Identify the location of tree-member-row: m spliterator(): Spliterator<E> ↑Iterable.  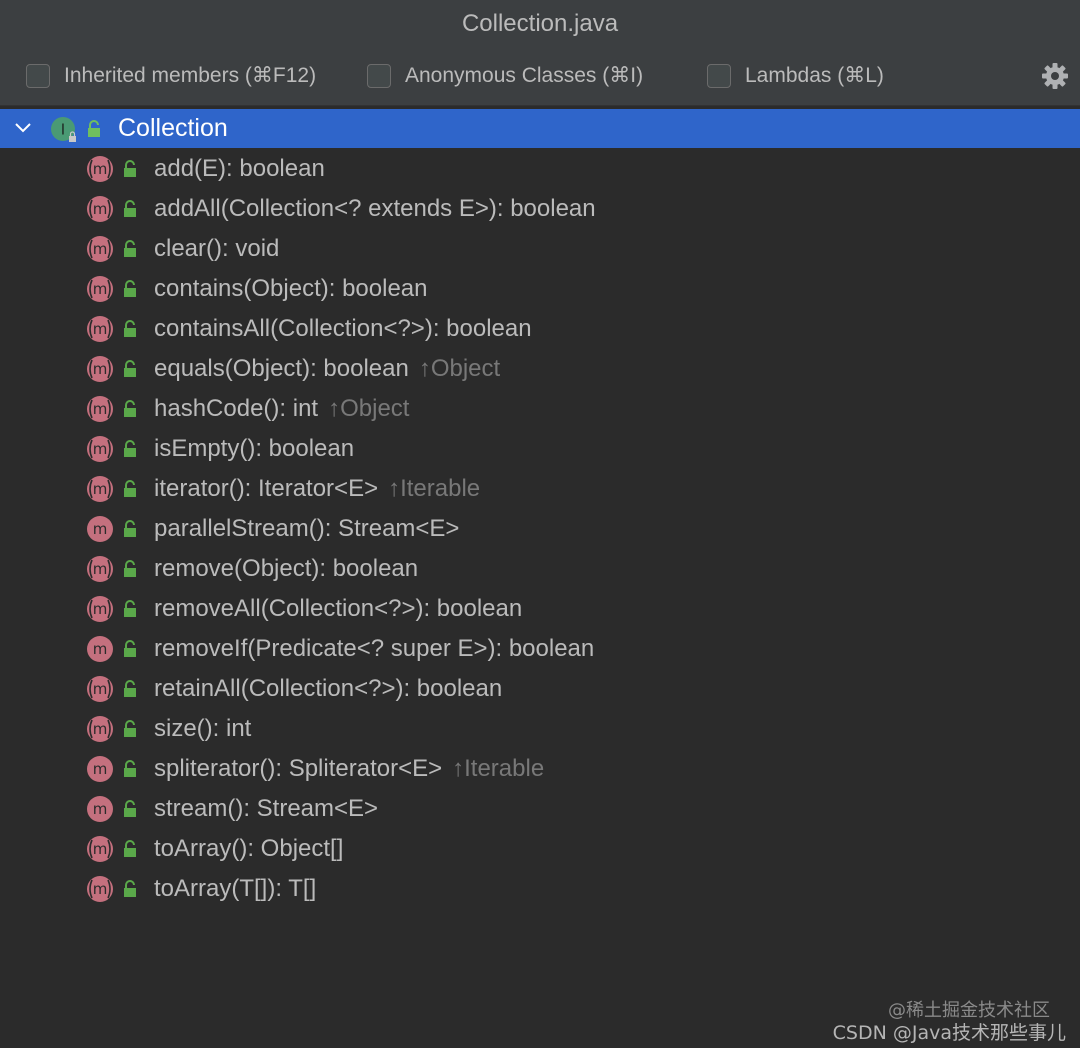
(540, 769).